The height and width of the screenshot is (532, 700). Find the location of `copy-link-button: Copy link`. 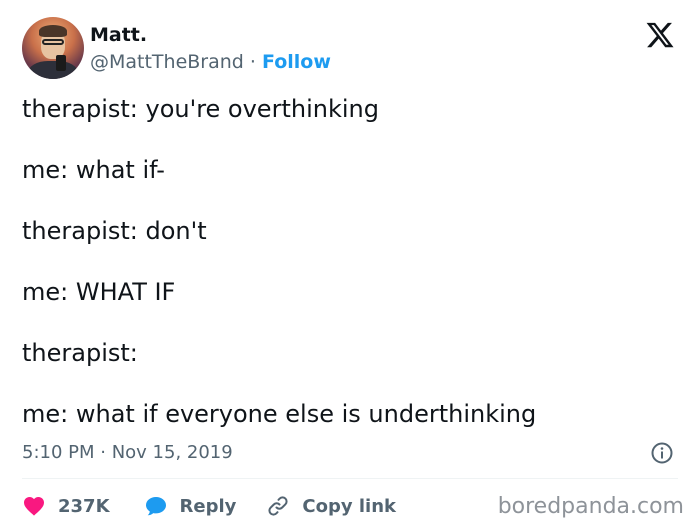

copy-link-button: Copy link is located at coordinates (331, 506).